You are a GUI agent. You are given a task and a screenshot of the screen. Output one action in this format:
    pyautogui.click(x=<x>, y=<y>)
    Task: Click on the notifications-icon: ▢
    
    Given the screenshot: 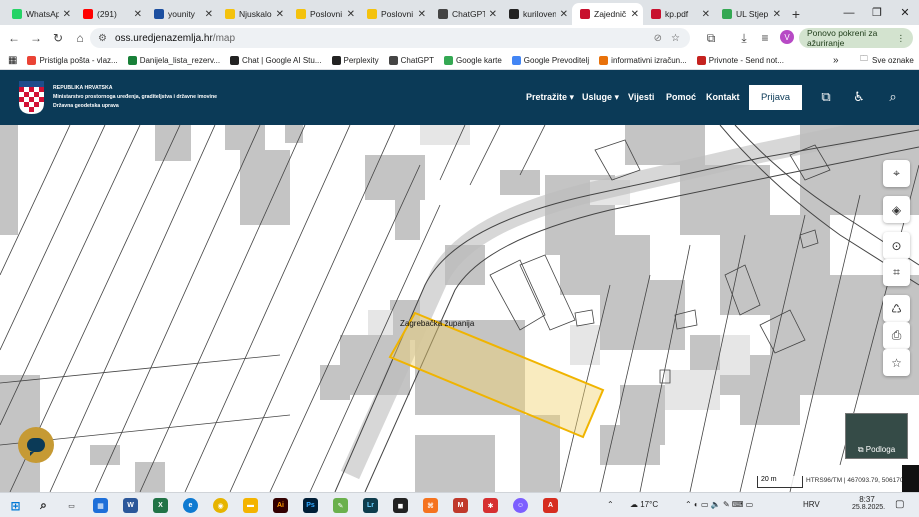 What is the action you would take?
    pyautogui.click(x=899, y=504)
    